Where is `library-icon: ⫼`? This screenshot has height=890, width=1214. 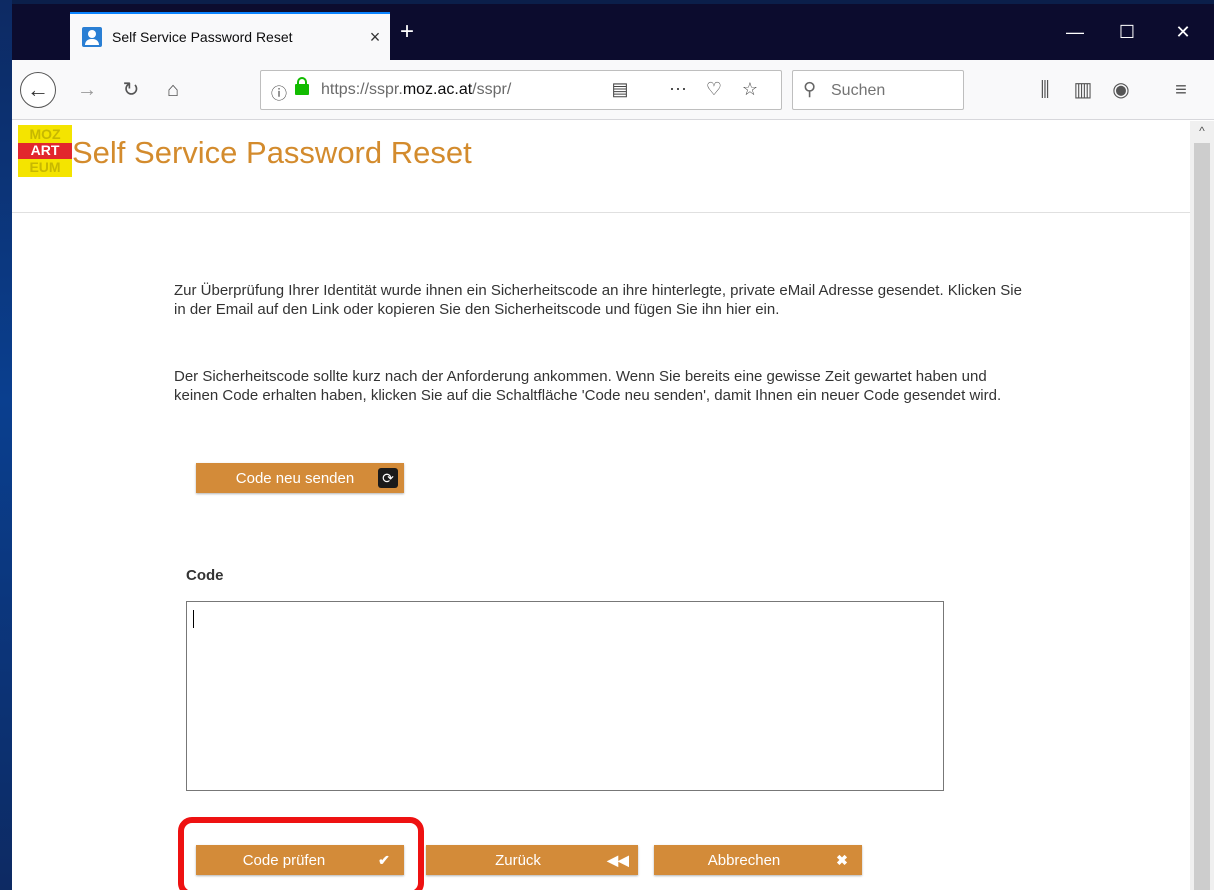
library-icon: ⫼ is located at coordinates (1045, 90).